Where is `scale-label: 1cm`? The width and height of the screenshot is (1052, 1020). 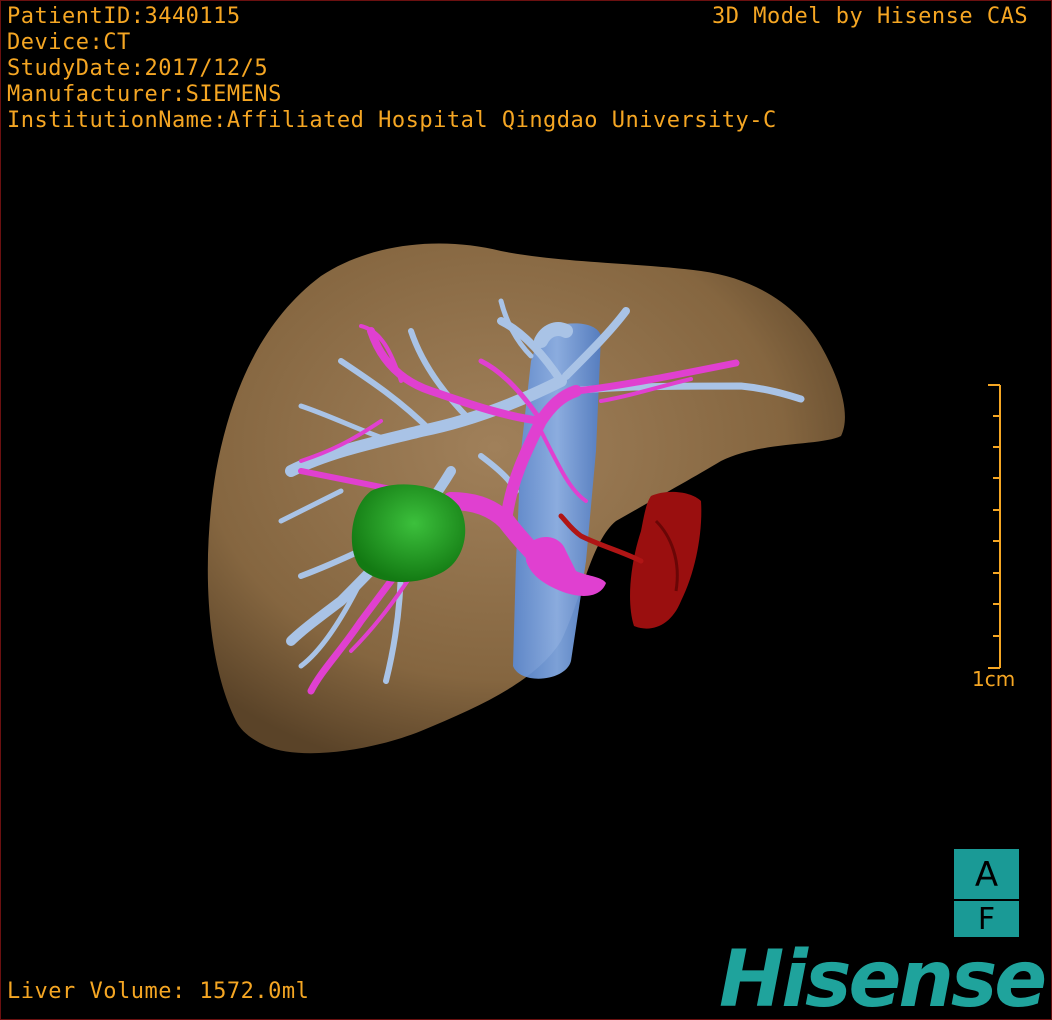
scale-label: 1cm is located at coordinates (994, 679).